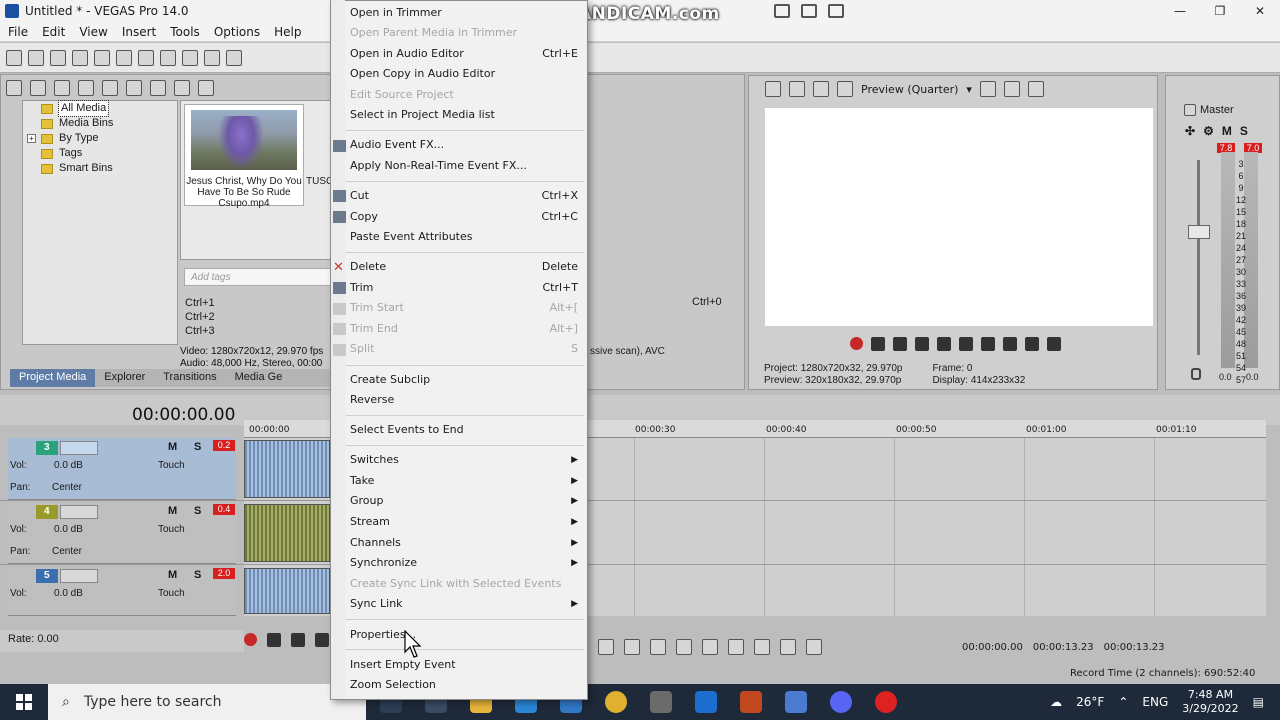 The width and height of the screenshot is (1280, 720). What do you see at coordinates (100, 138) in the screenshot?
I see `tree-item-by-type: + By Type` at bounding box center [100, 138].